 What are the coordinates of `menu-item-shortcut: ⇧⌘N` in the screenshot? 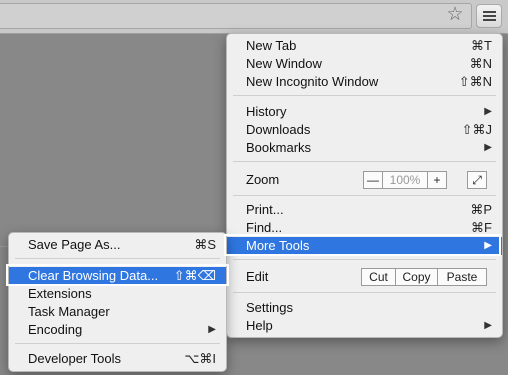 It's located at (475, 81).